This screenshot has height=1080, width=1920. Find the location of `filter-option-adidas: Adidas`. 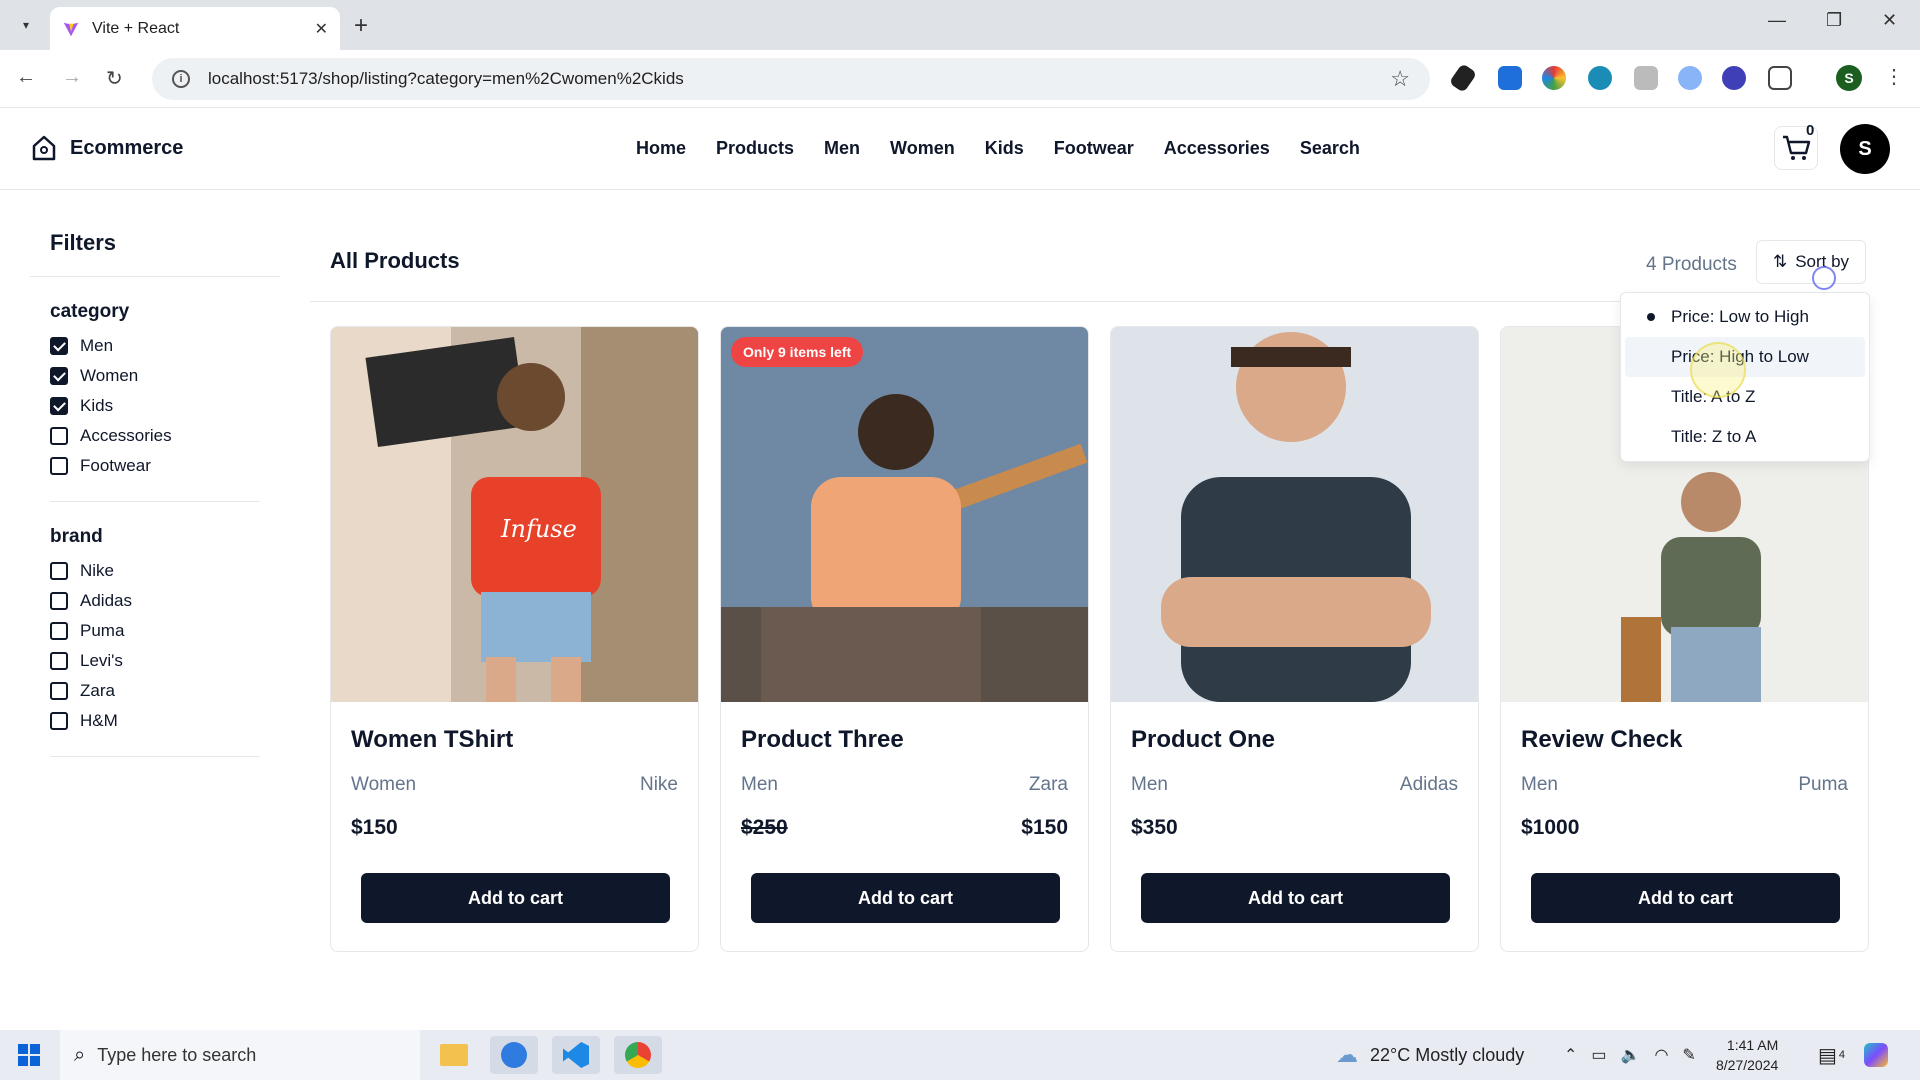

filter-option-adidas: Adidas is located at coordinates (165, 601).